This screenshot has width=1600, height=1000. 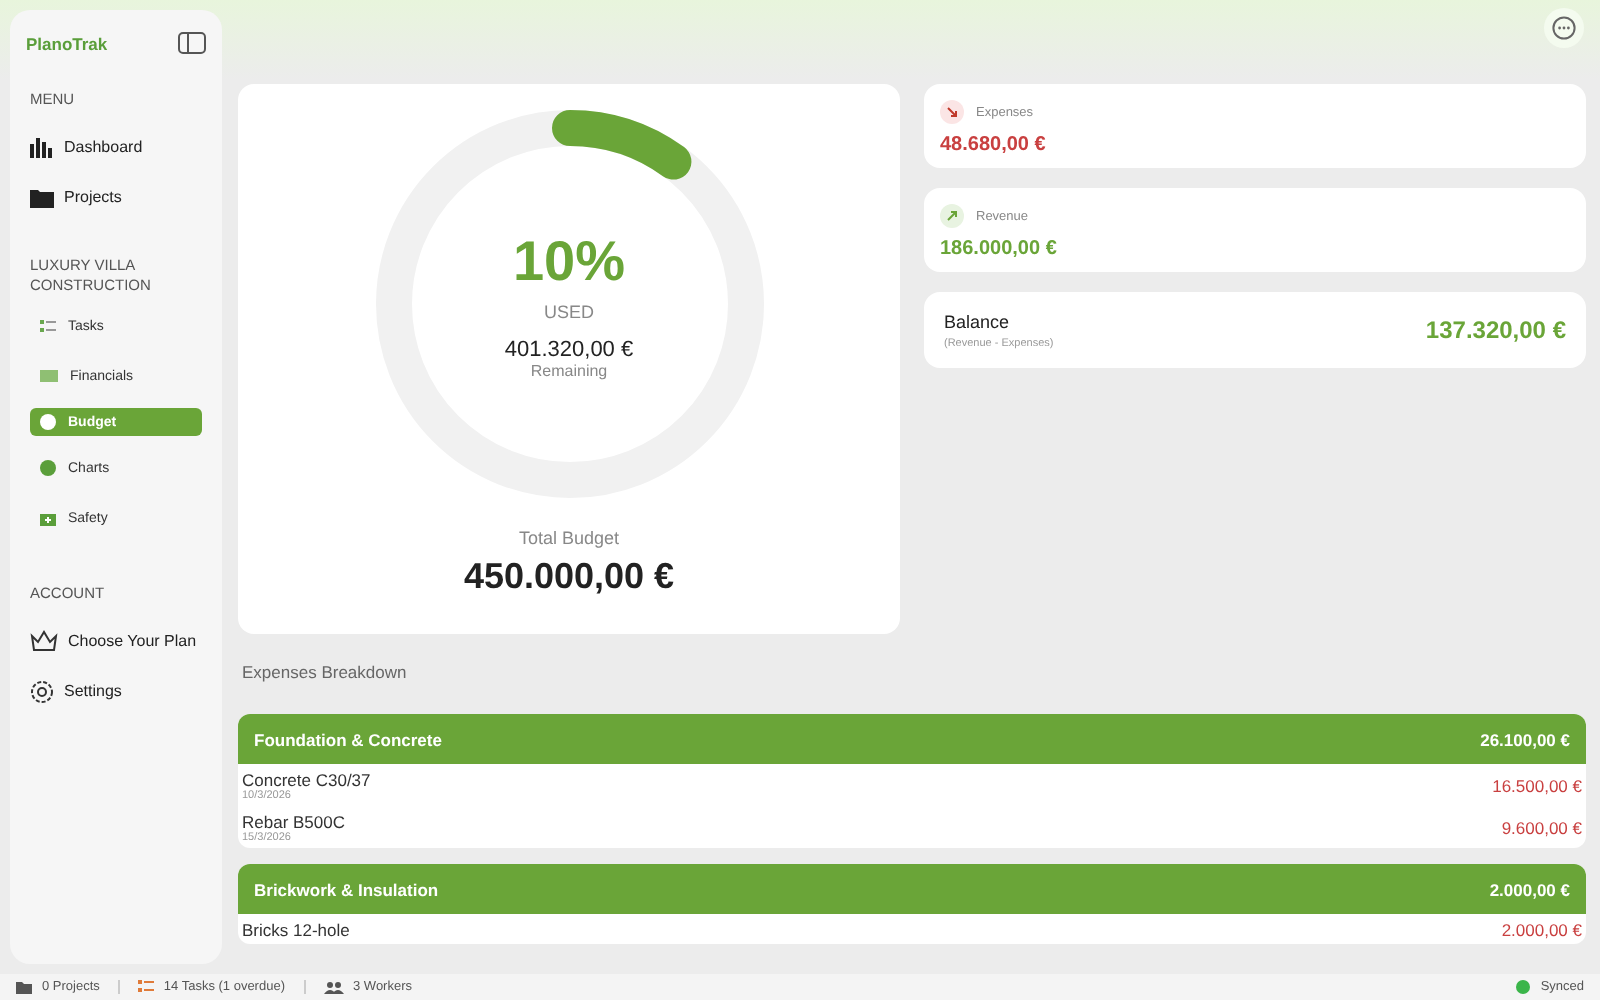 What do you see at coordinates (1537, 786) in the screenshot?
I see `expense-amount: 16.500,00 €` at bounding box center [1537, 786].